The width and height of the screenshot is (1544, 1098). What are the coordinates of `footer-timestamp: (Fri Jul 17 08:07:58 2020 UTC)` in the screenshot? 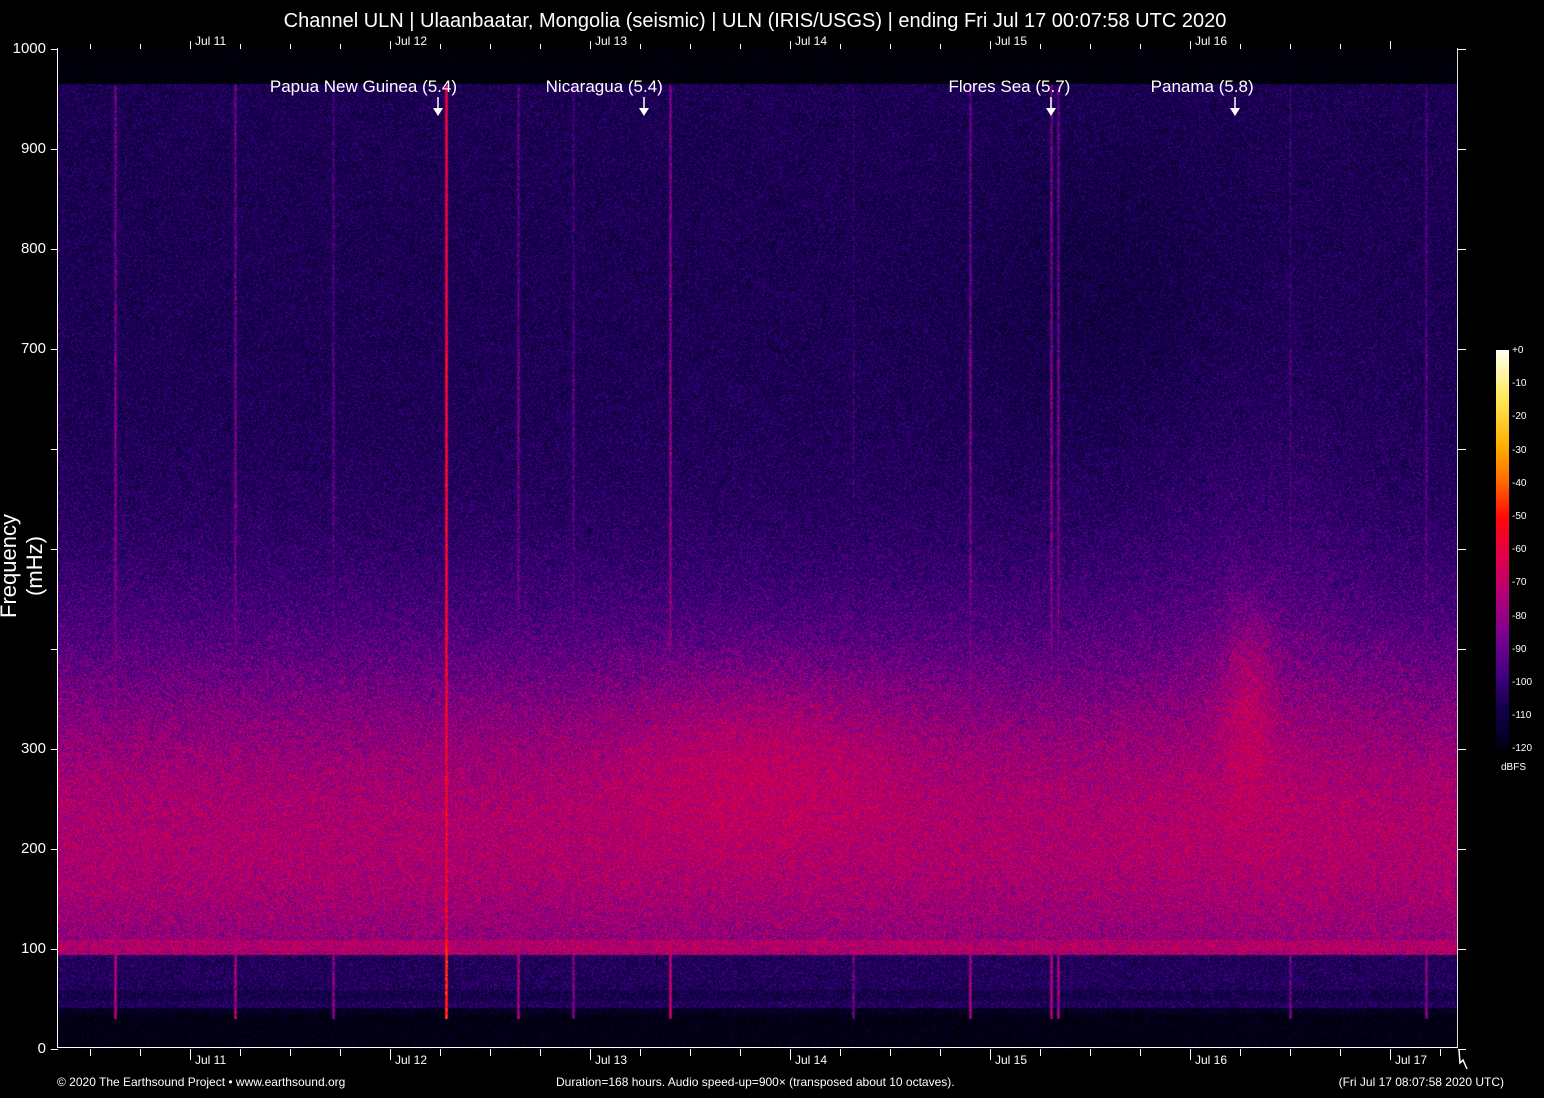 It's located at (1421, 1082).